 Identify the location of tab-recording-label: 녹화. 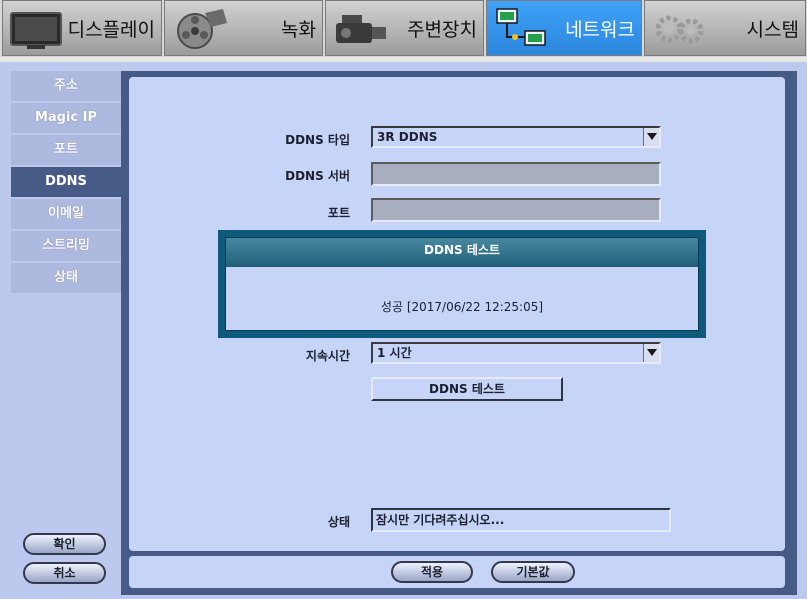
(298, 30).